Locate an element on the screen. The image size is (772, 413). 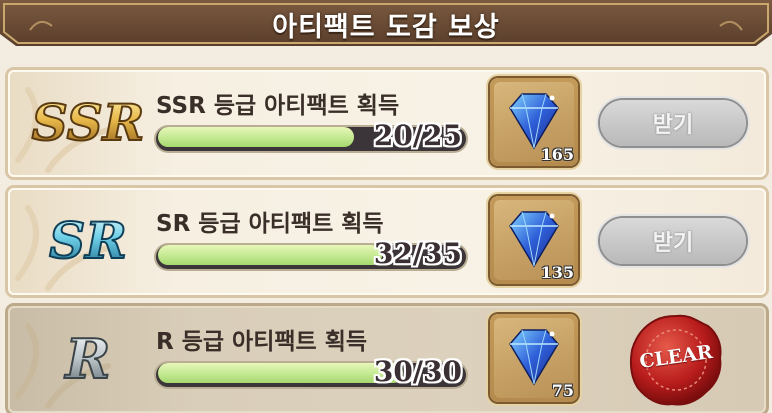
row-label: R 등급 아티팩트 획득 is located at coordinates (262, 342).